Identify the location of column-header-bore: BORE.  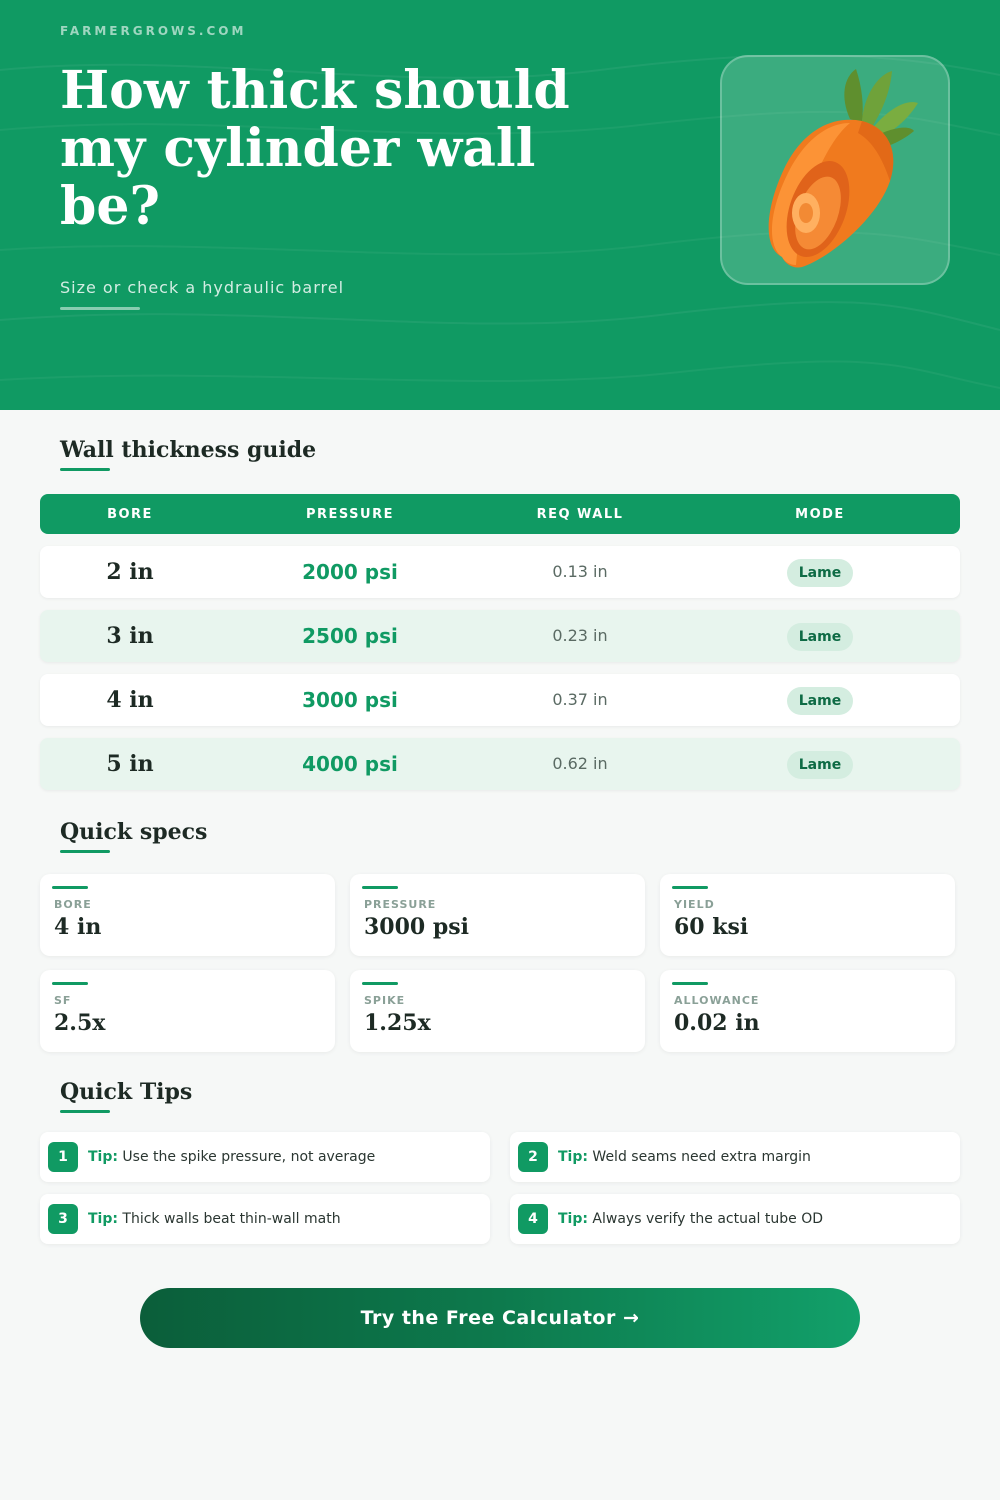
(130, 514).